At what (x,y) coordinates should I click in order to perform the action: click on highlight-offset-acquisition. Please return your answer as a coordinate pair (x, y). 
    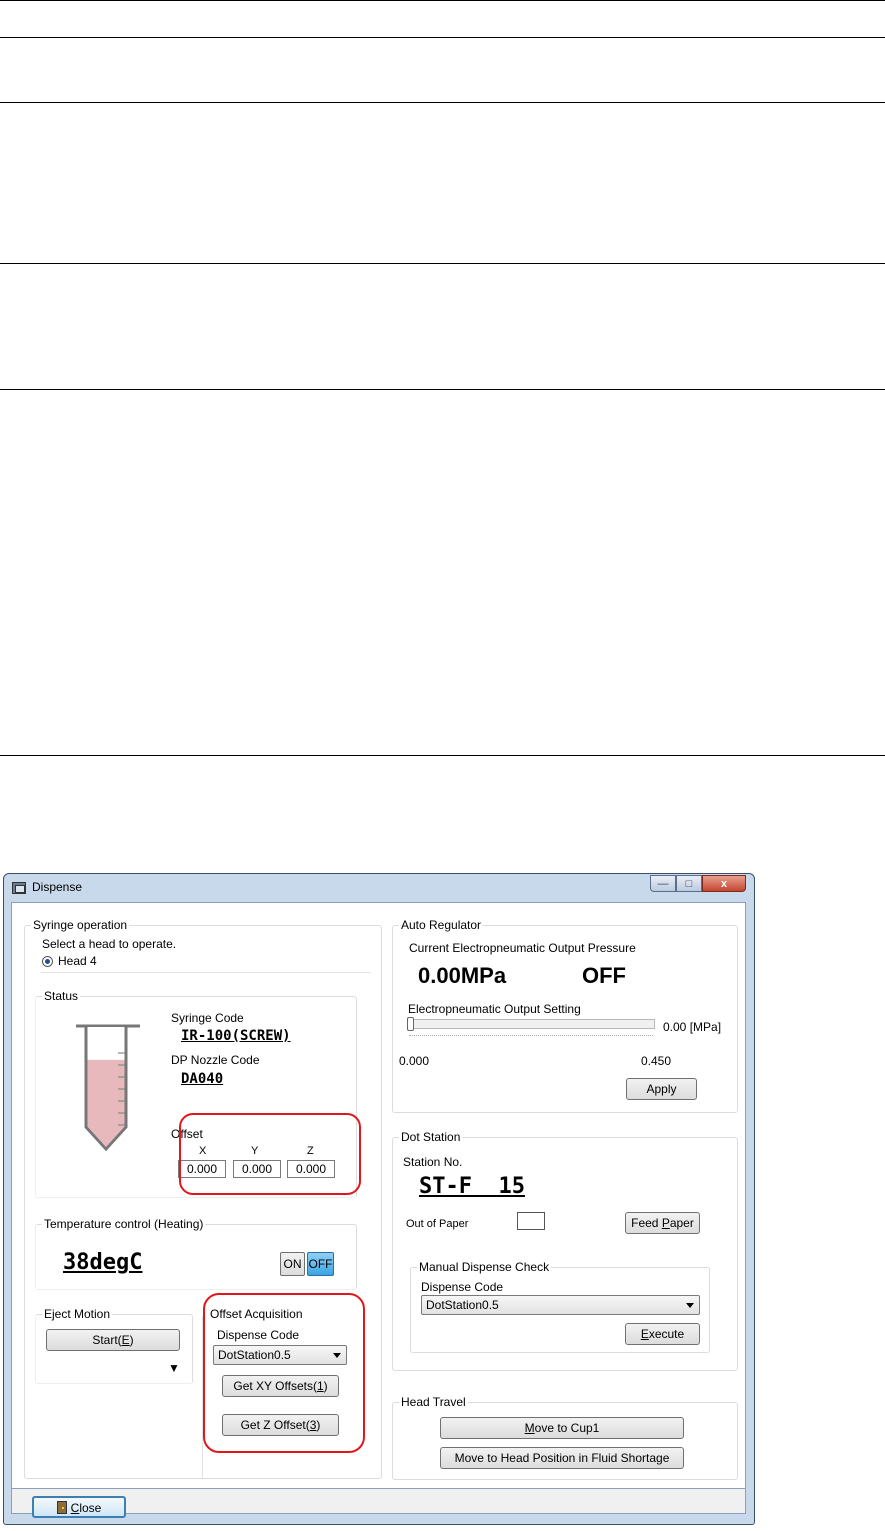
    Looking at the image, I should click on (284, 1373).